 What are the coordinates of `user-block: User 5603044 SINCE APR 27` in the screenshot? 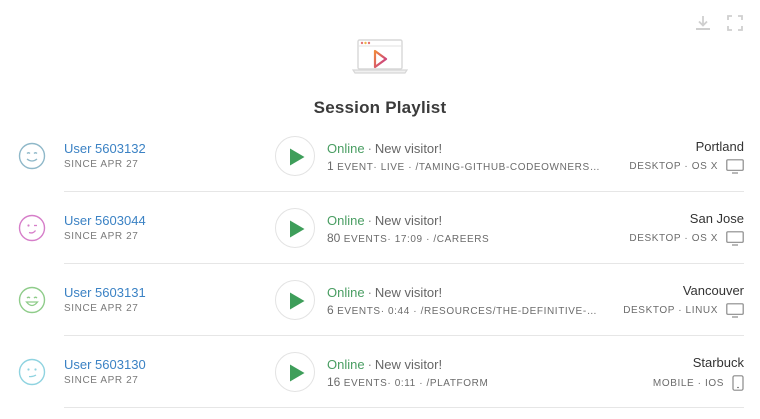 It's located at (105, 227).